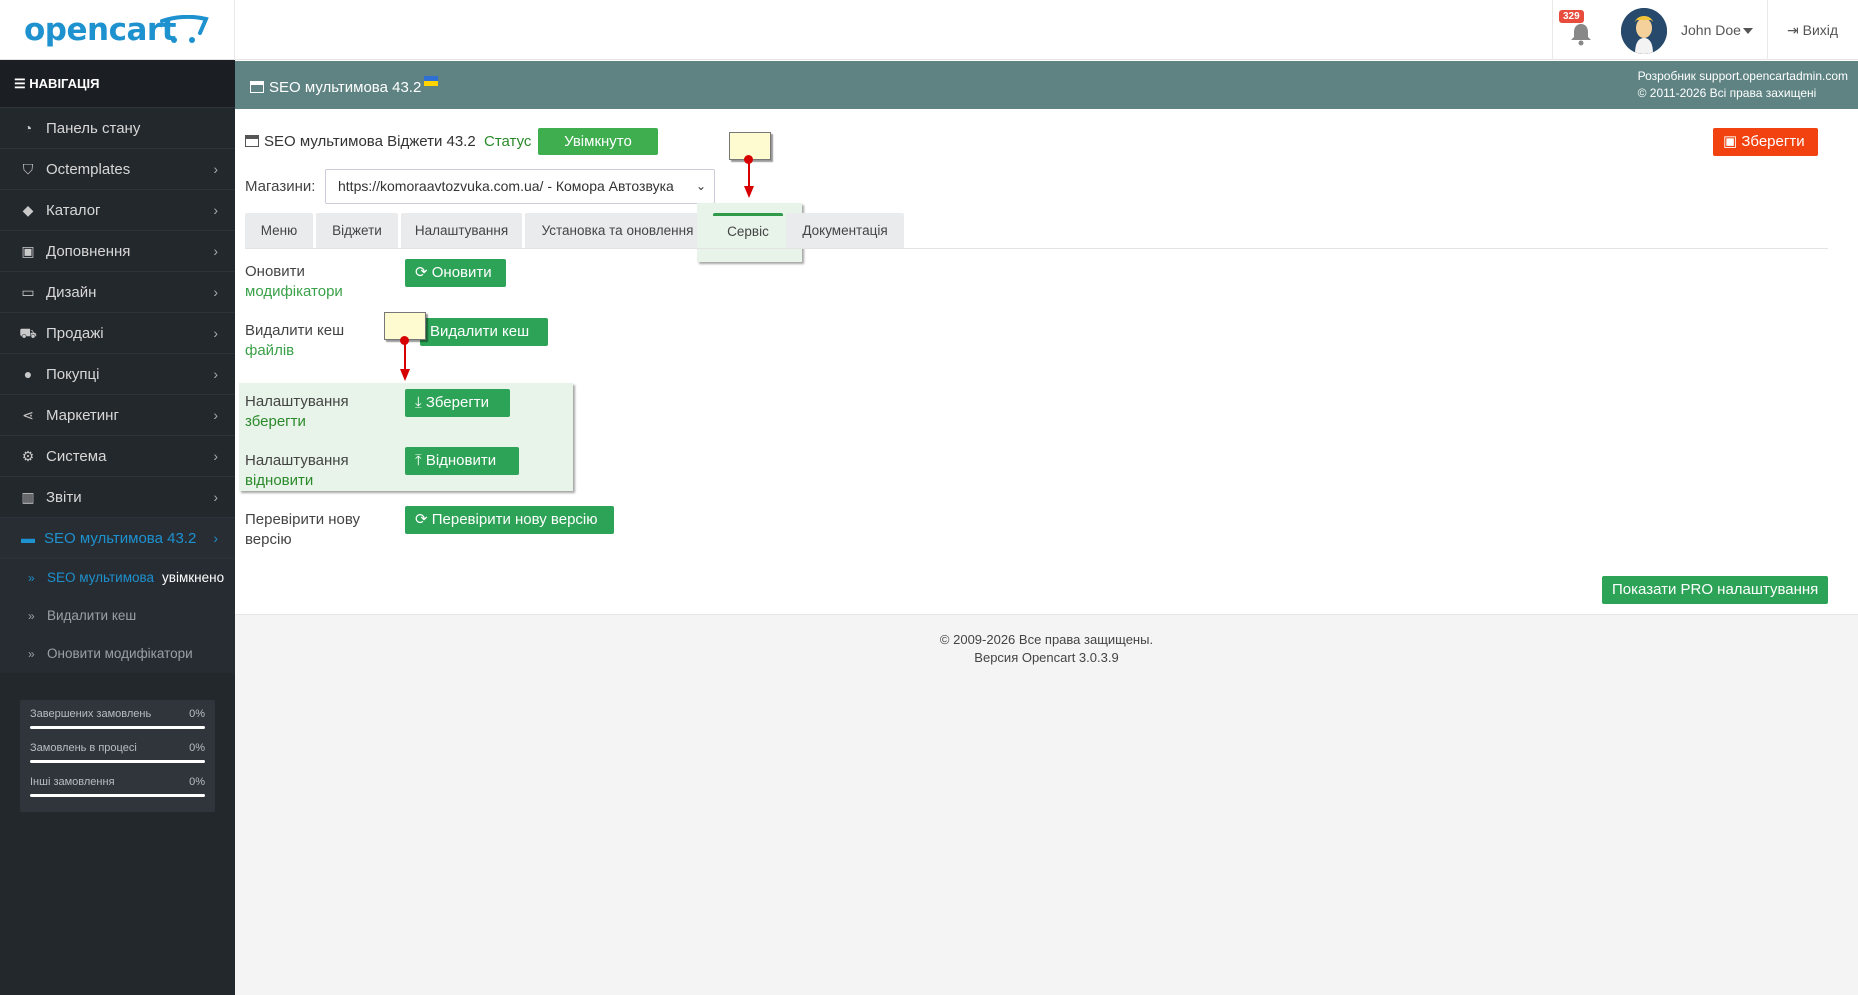  I want to click on stores-label: Магазини:, so click(280, 186).